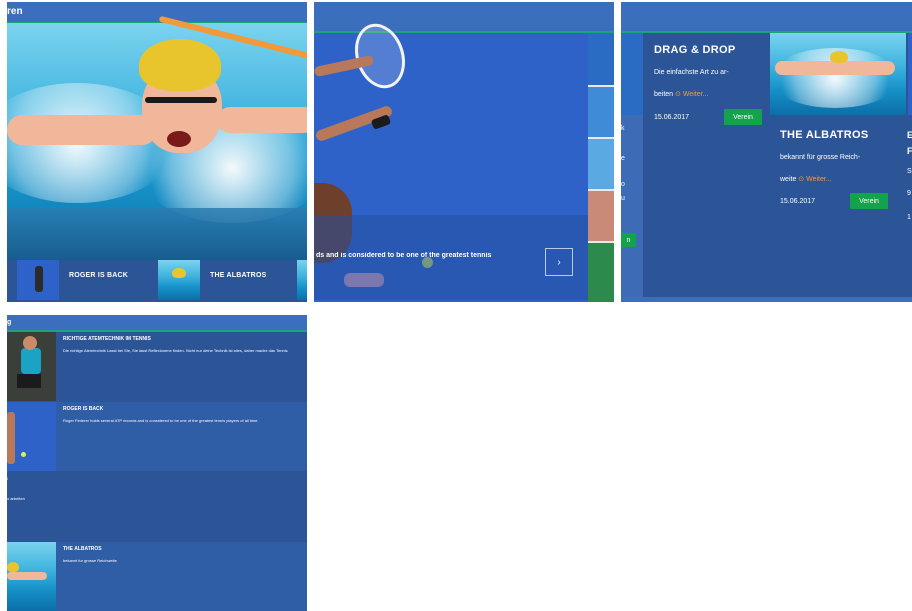 The width and height of the screenshot is (912, 611). Describe the element at coordinates (30, 343) in the screenshot. I see `player-head` at that location.